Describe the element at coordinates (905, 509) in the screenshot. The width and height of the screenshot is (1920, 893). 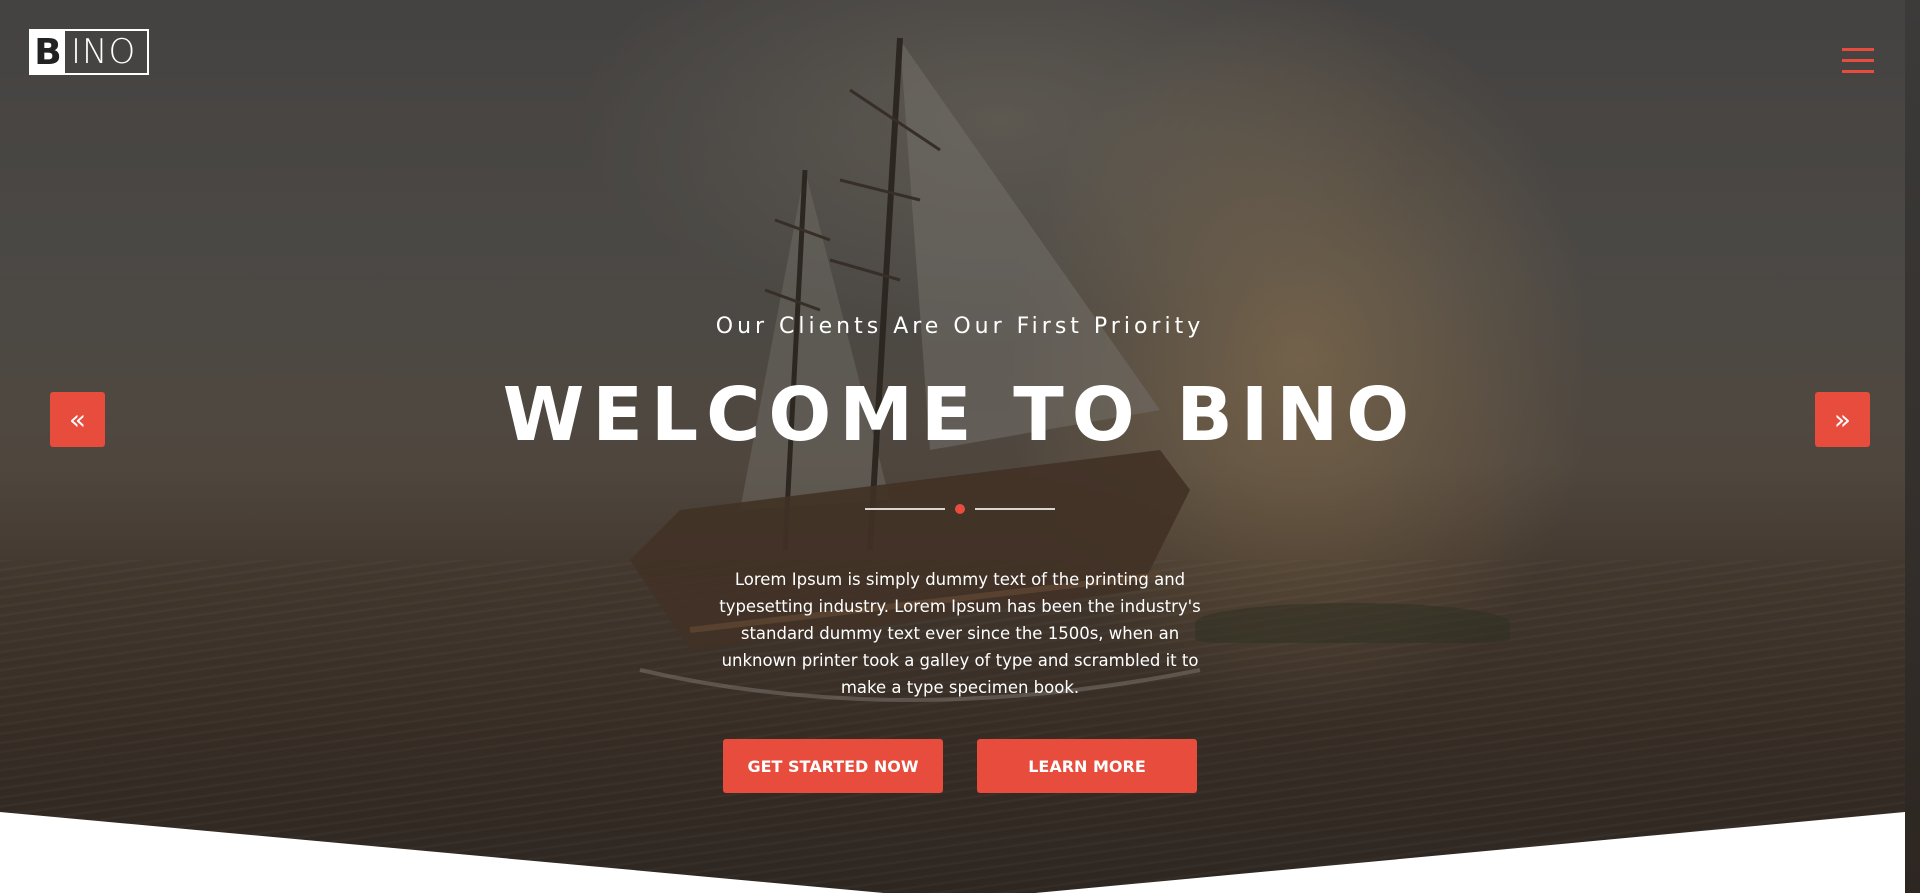
I see `divider-line-left` at that location.